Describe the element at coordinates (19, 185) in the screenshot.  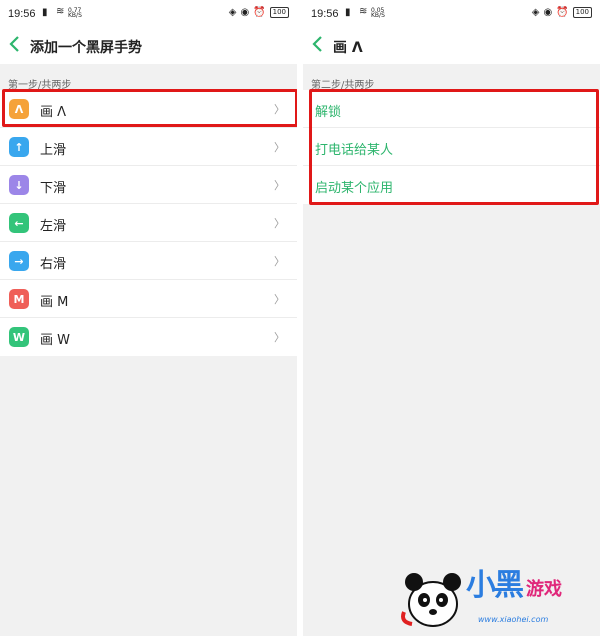
I see `arrow-down-icon: ↓` at that location.